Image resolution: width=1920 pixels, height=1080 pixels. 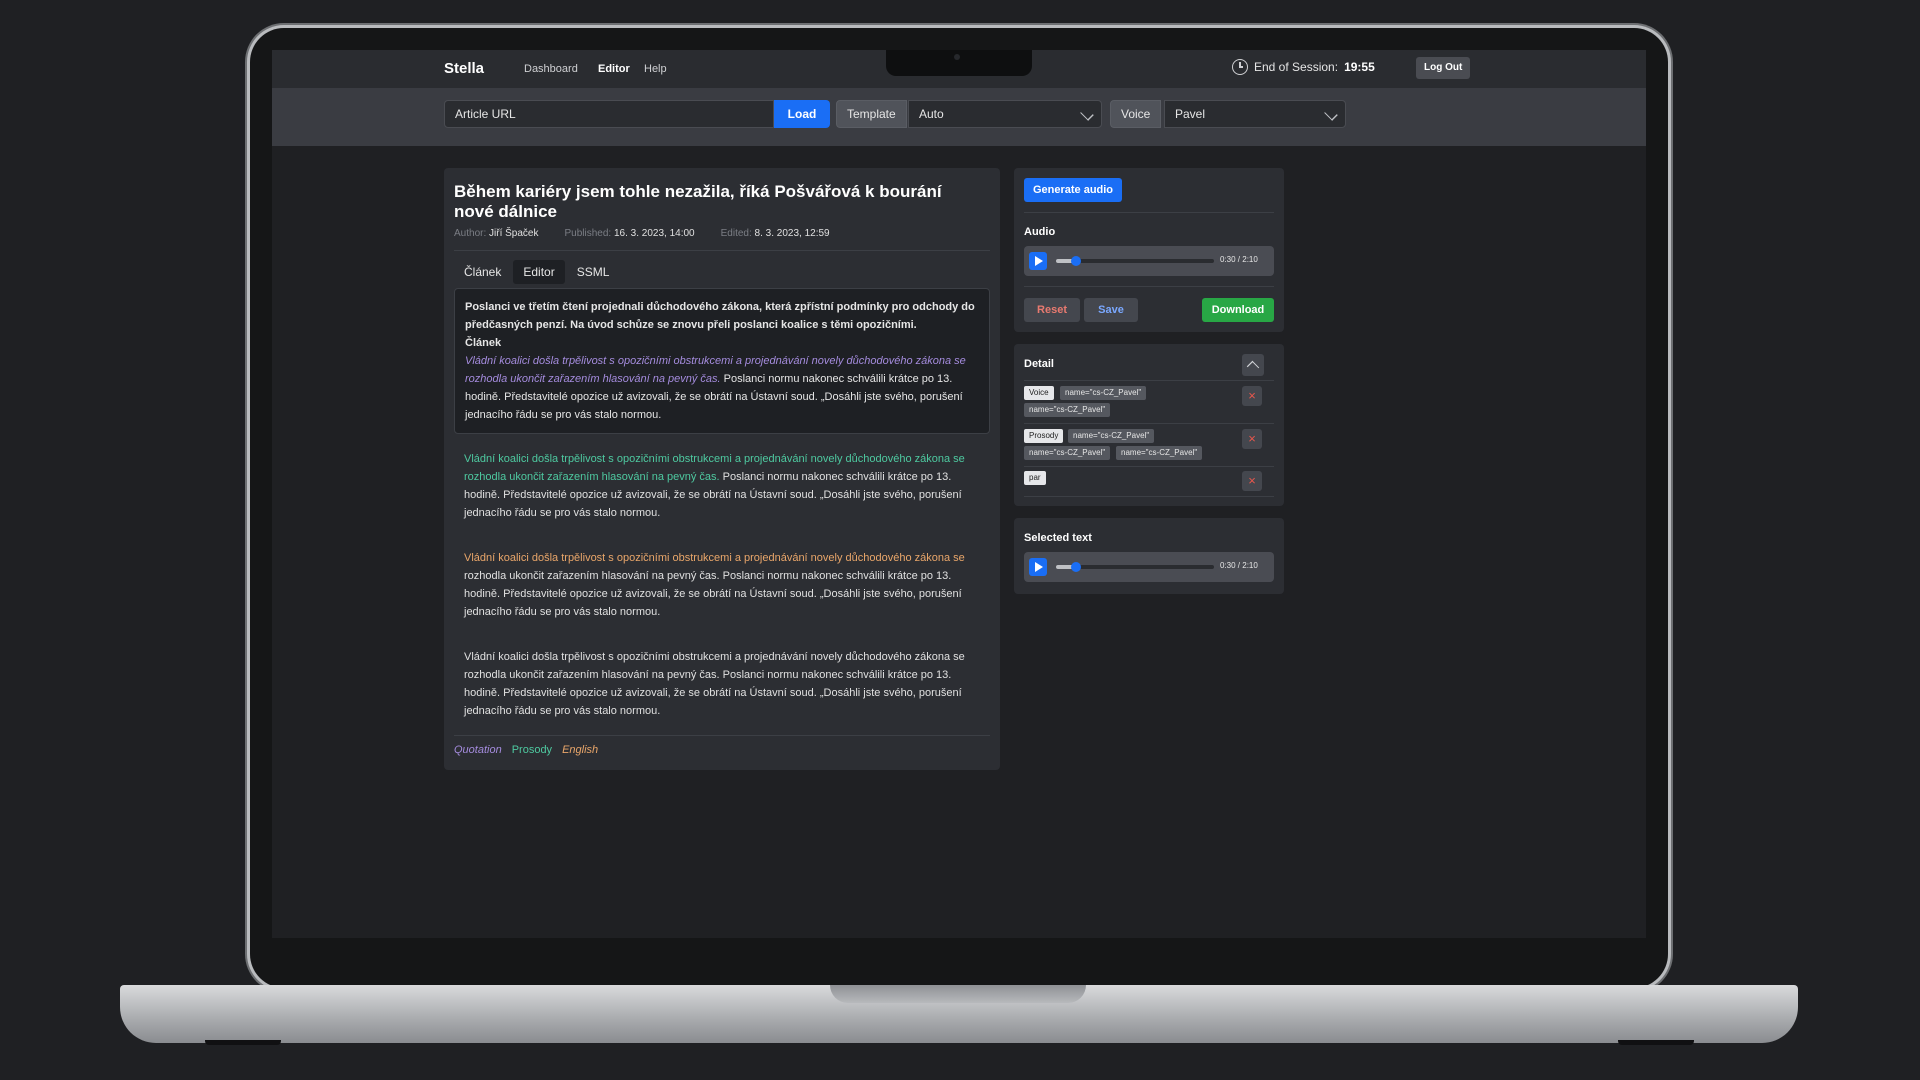 I want to click on detail-title: Detail, so click(x=1039, y=364).